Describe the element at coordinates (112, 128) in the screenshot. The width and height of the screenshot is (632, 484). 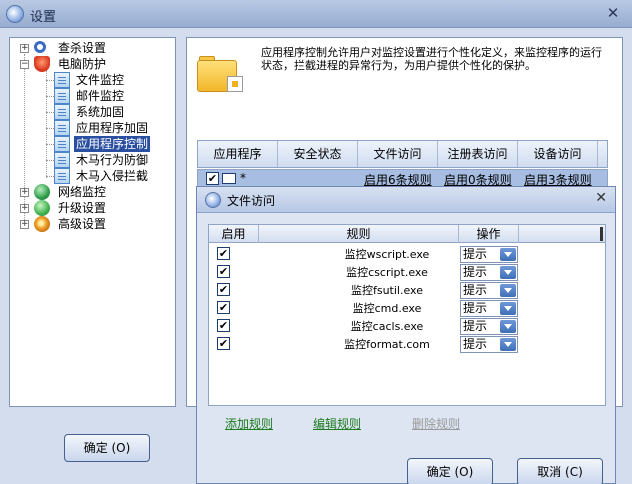
I see `tree-item-label: 应用程序加固` at that location.